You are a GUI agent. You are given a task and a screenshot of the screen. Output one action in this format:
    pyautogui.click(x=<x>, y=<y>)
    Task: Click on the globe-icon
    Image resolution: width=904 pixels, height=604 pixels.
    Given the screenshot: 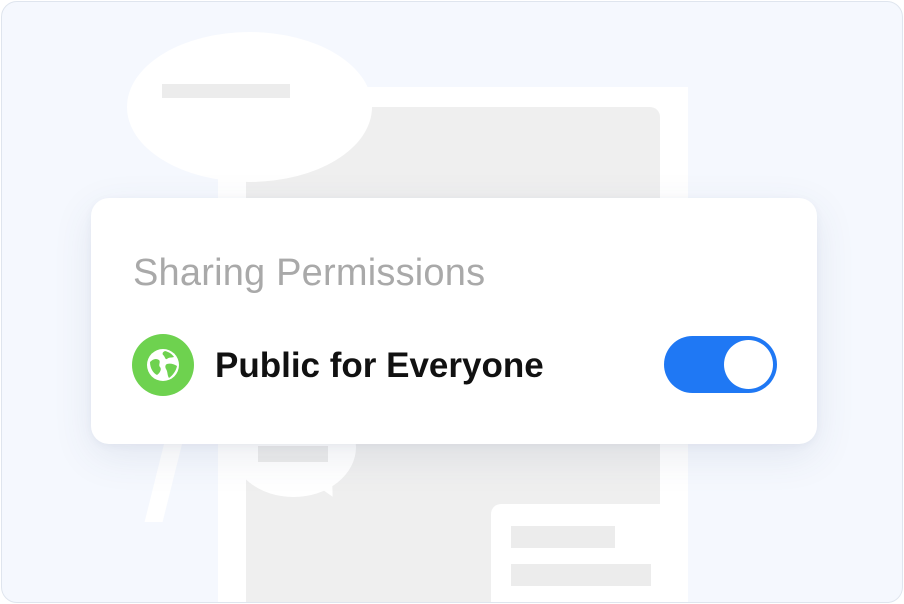 What is the action you would take?
    pyautogui.click(x=163, y=365)
    